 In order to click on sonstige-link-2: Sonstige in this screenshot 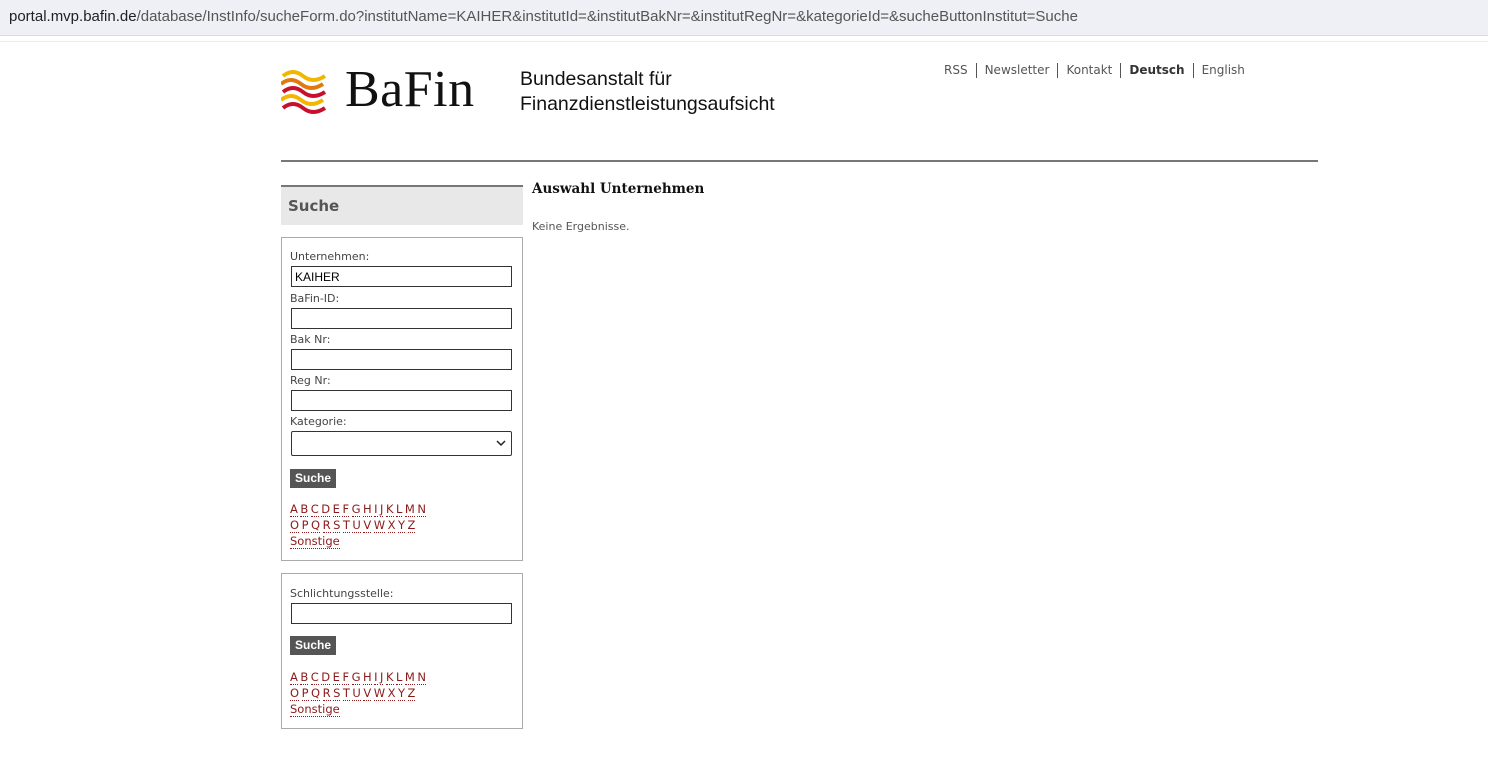, I will do `click(315, 709)`.